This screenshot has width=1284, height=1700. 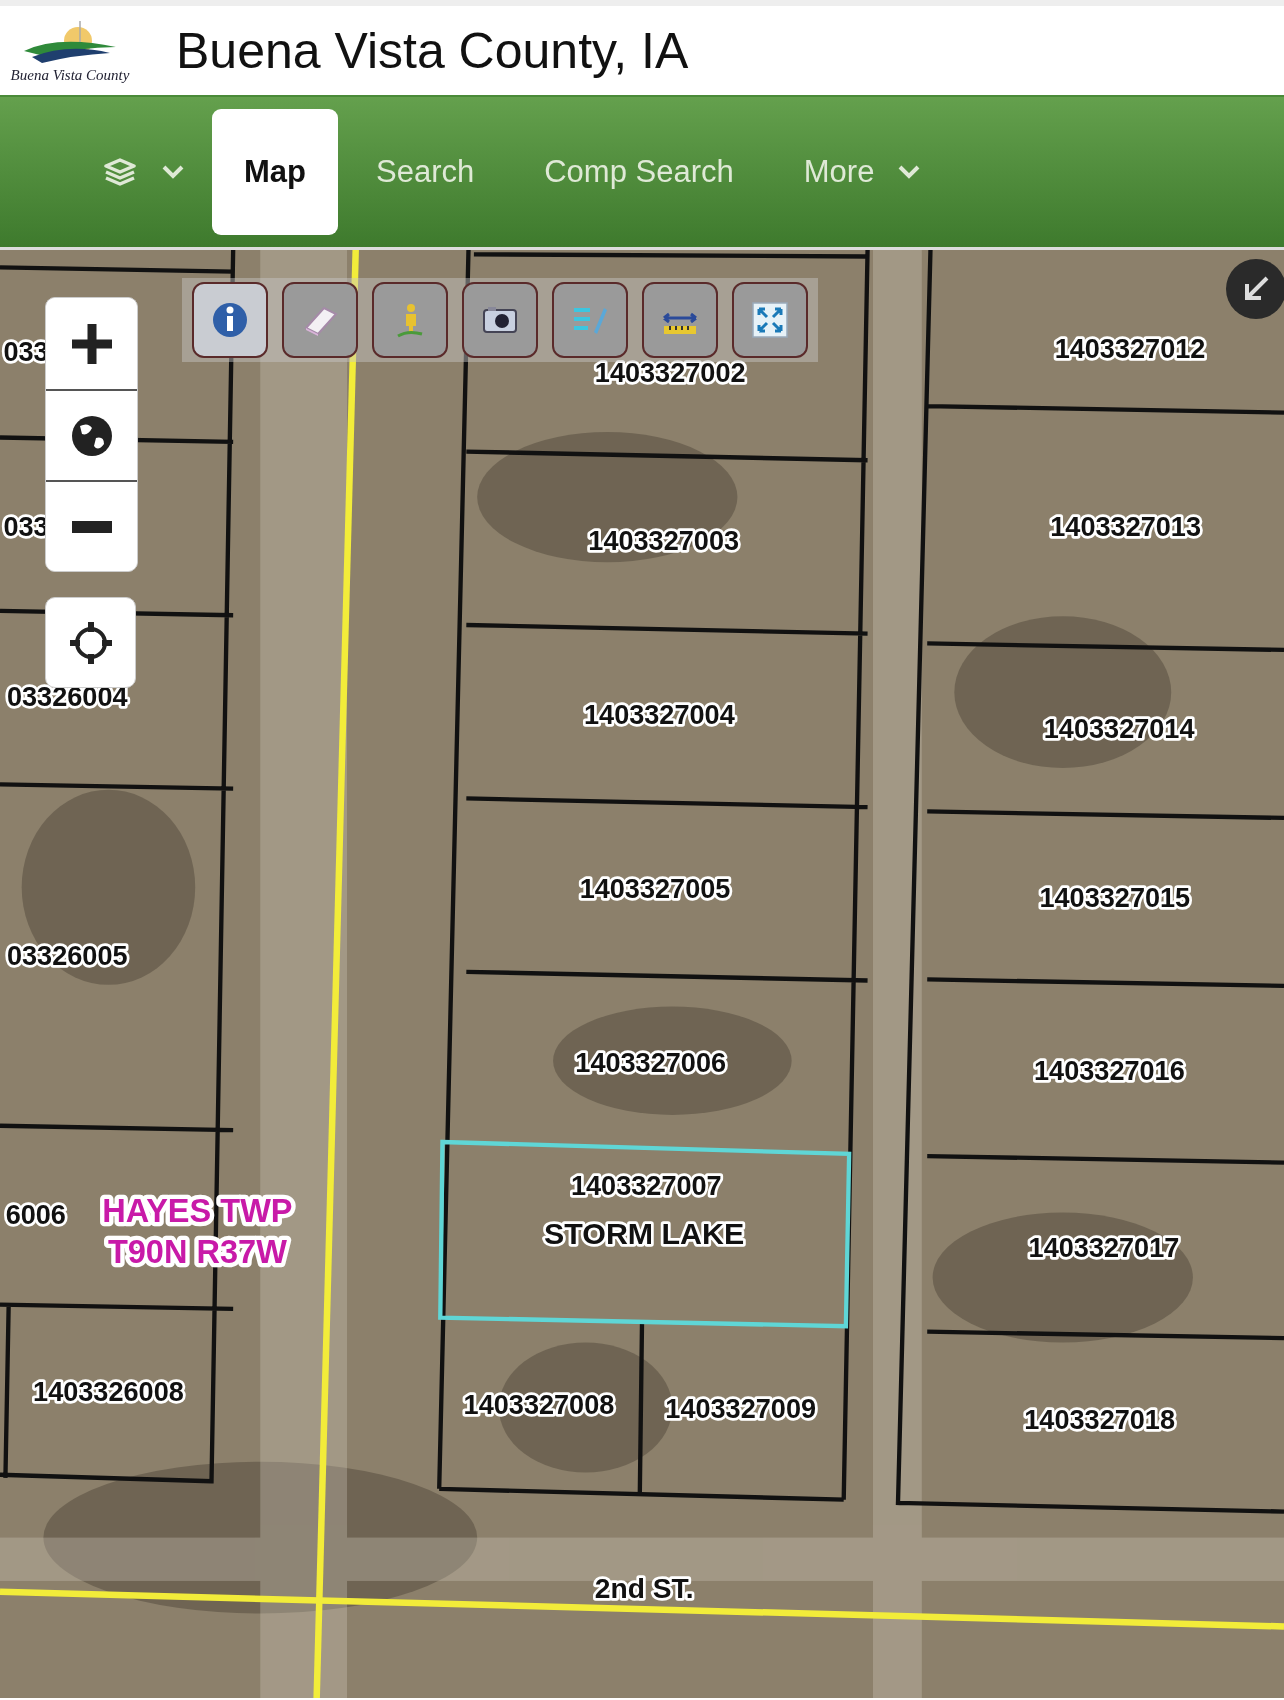 I want to click on plus-icon, so click(x=91, y=343).